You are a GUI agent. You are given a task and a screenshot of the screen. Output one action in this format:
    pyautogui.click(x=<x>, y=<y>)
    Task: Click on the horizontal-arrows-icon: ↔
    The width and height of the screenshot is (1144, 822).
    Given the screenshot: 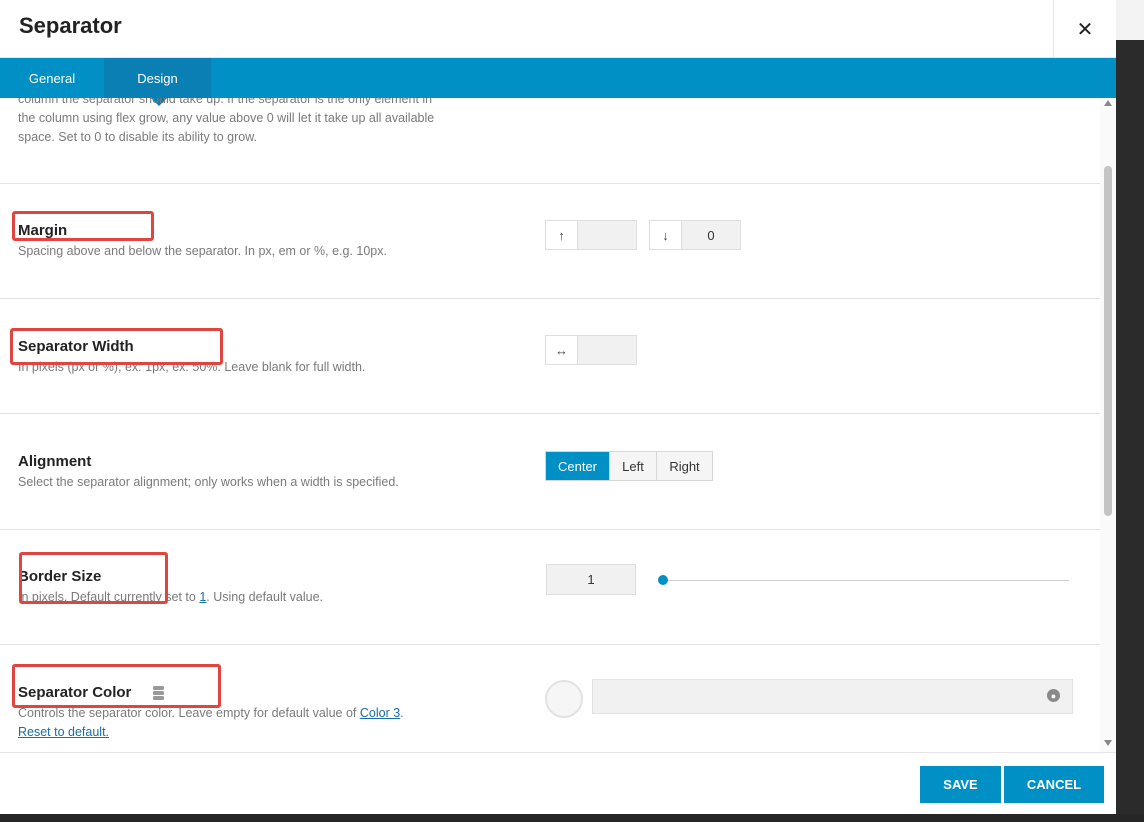 What is the action you would take?
    pyautogui.click(x=562, y=350)
    